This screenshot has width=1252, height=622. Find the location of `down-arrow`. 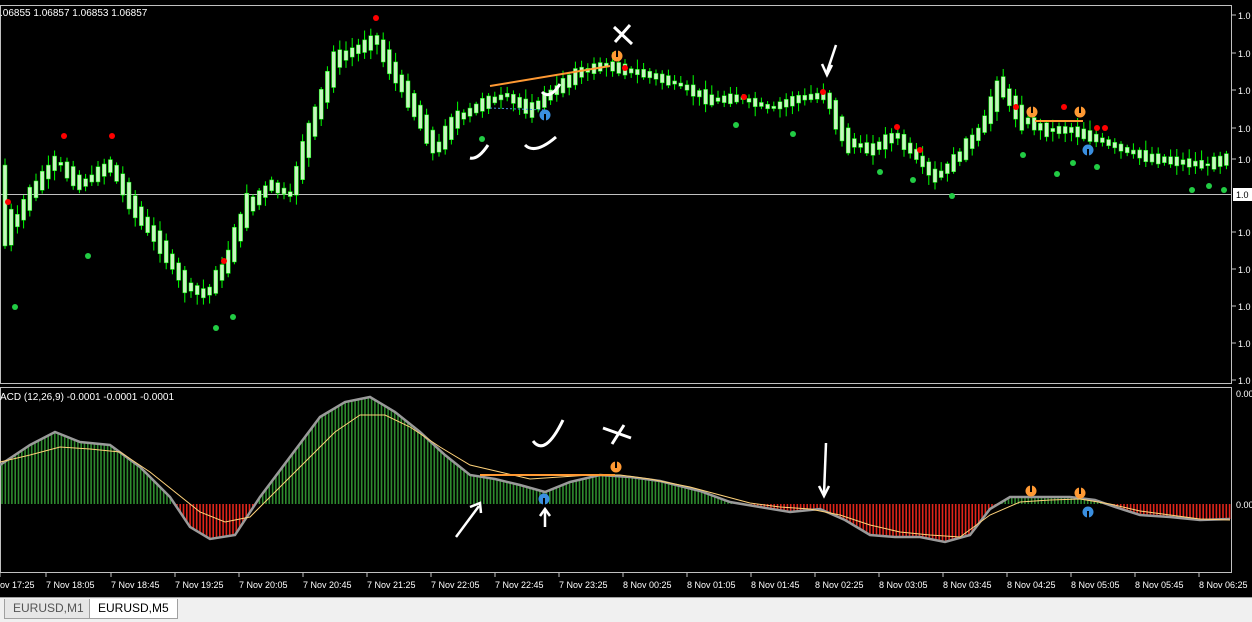

down-arrow is located at coordinates (825, 468).